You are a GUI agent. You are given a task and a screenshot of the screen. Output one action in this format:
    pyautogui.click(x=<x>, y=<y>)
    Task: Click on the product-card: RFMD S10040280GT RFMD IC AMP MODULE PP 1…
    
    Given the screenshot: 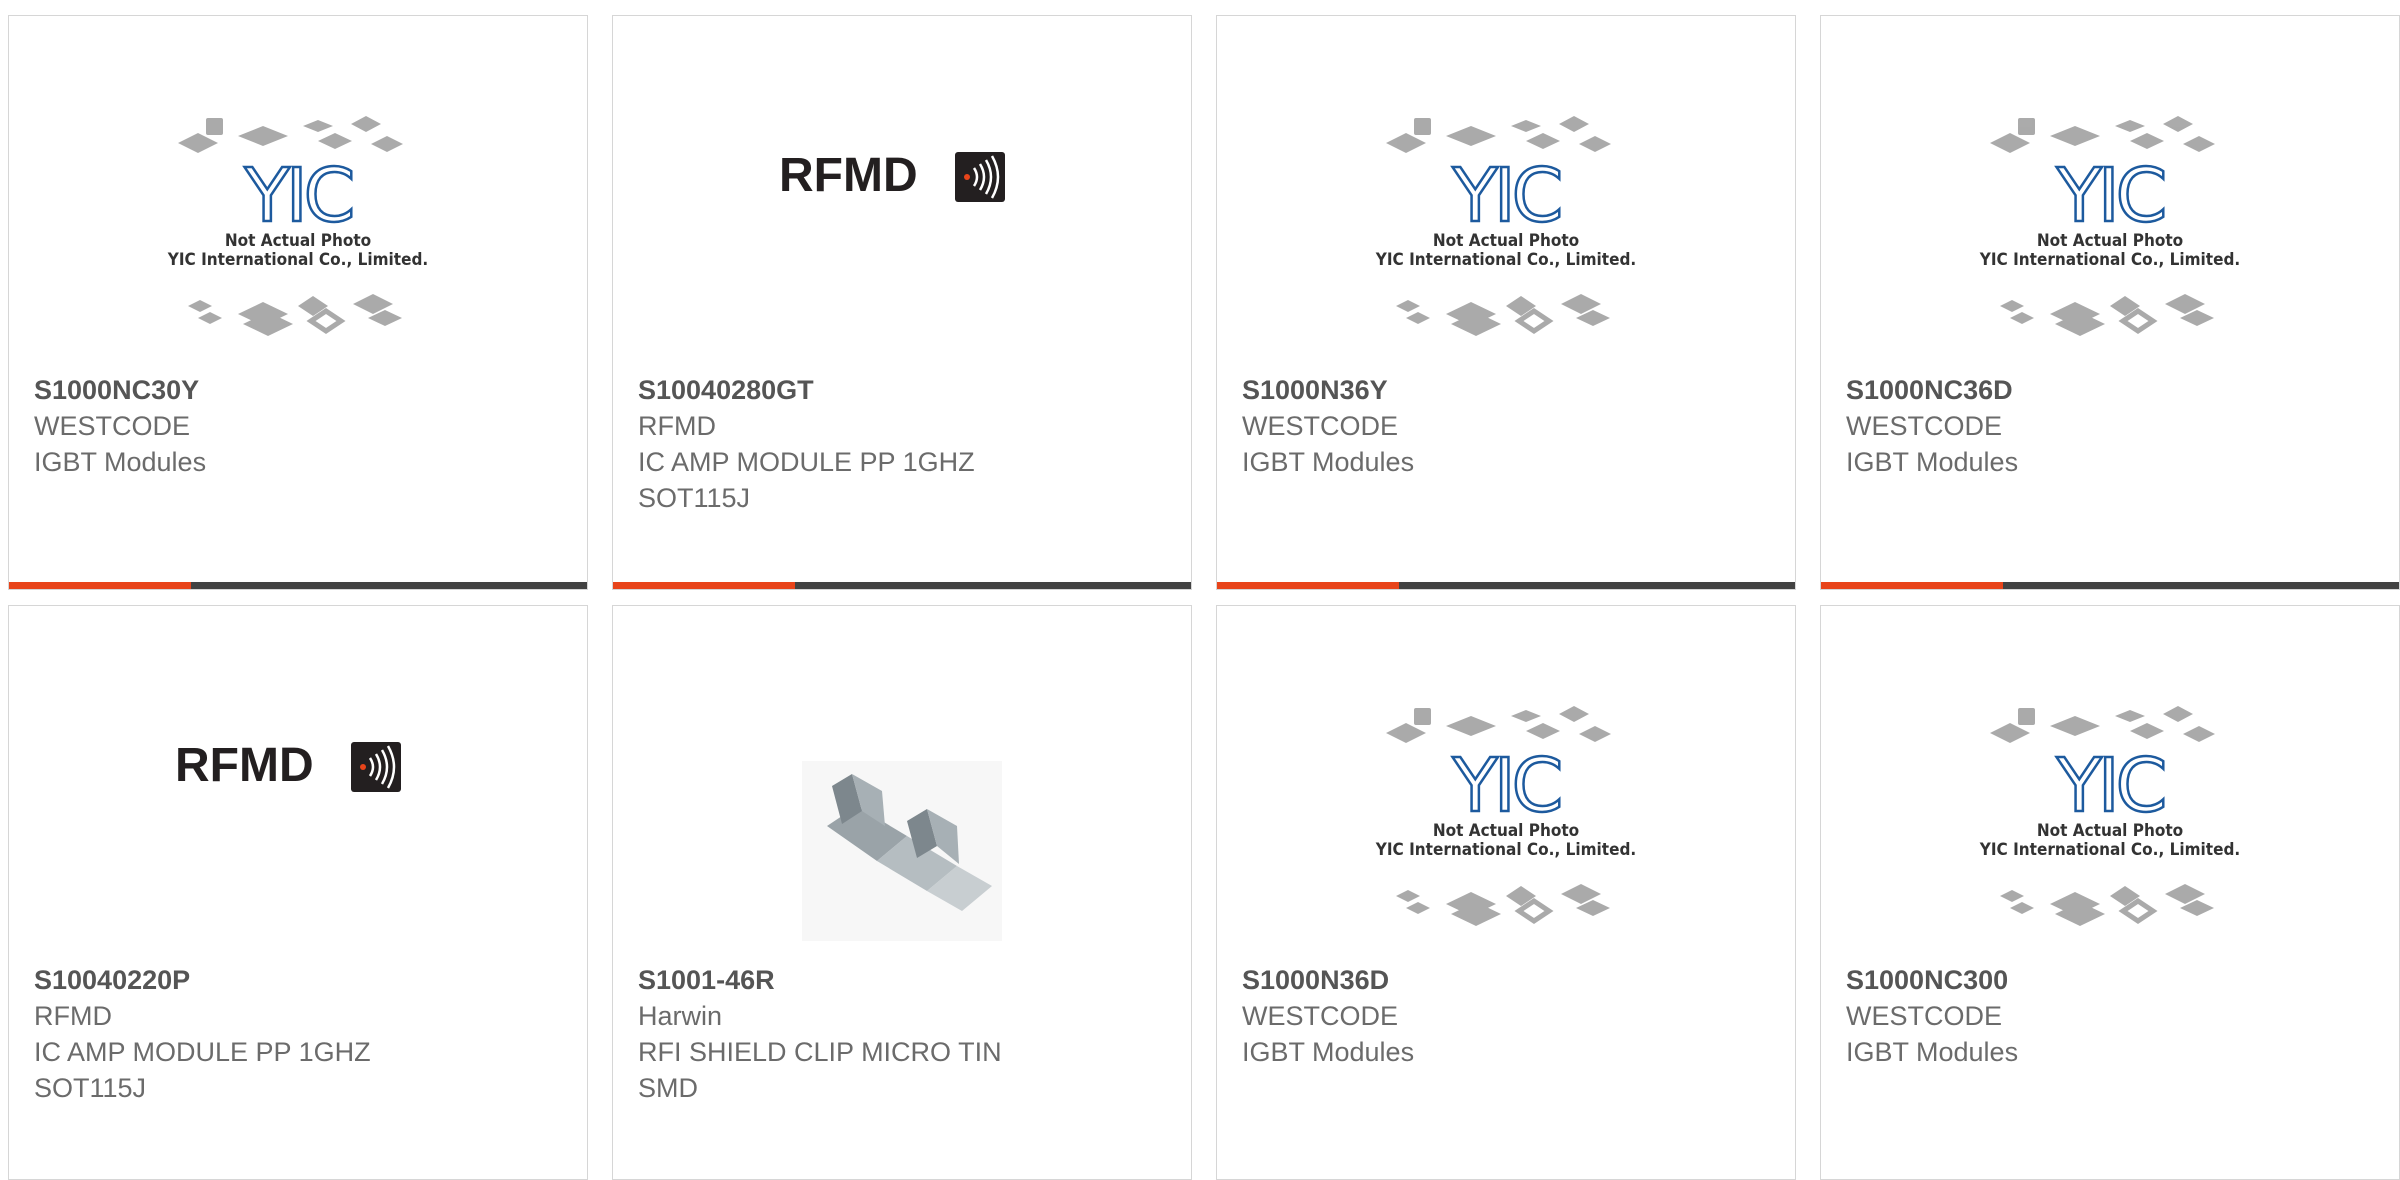 What is the action you would take?
    pyautogui.click(x=902, y=302)
    